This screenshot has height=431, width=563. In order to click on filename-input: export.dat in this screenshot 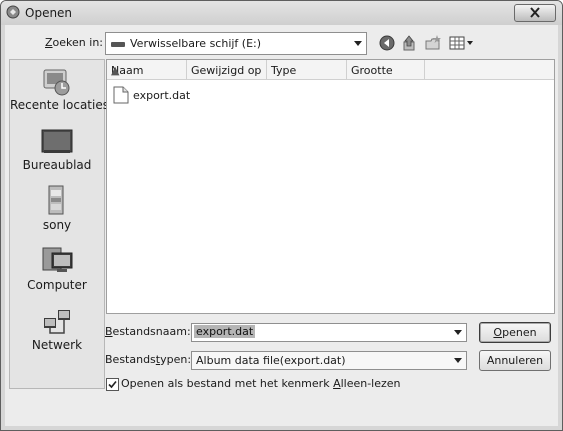, I will do `click(329, 332)`.